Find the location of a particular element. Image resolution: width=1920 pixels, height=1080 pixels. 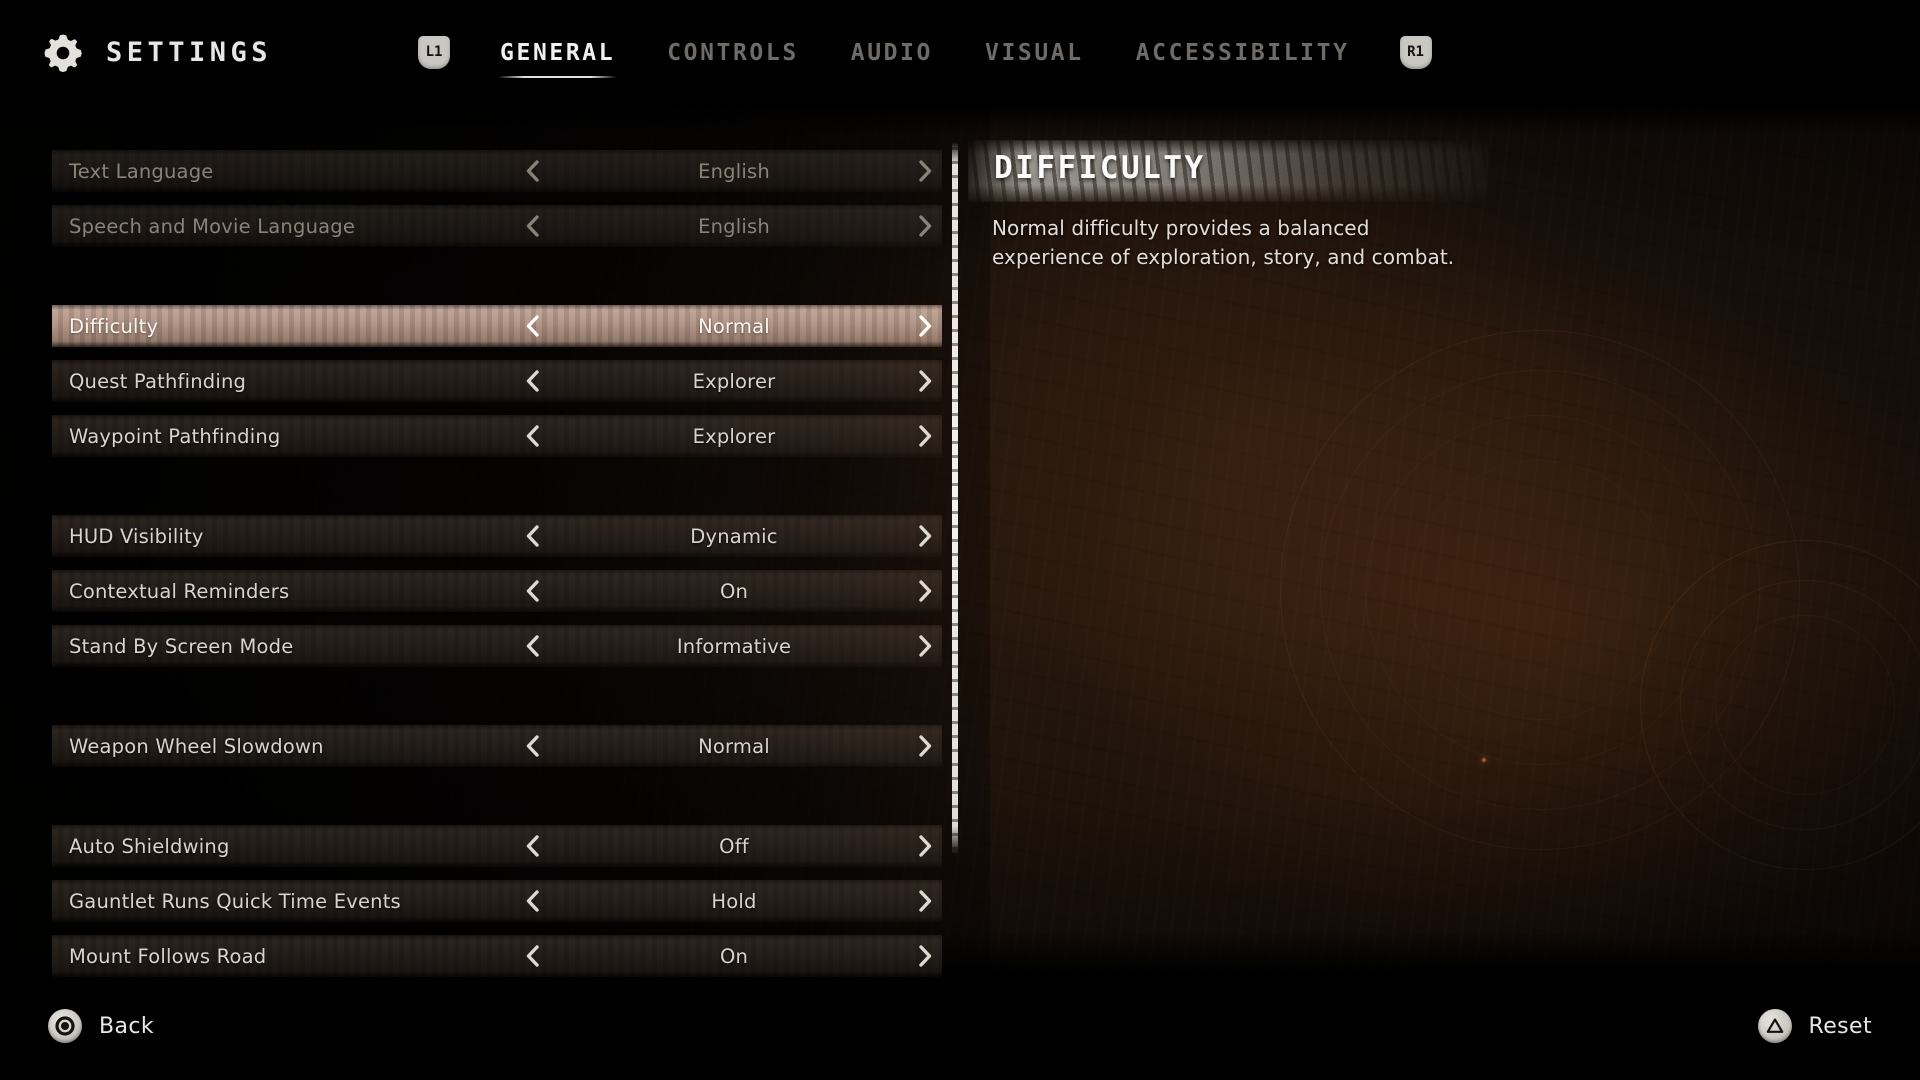

right-bumper-button: R1 is located at coordinates (1415, 52).